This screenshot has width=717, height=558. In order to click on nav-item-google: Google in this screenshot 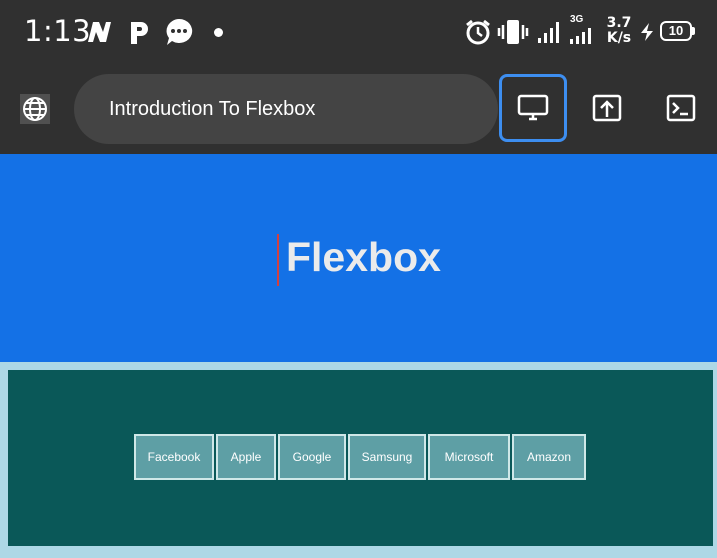, I will do `click(312, 457)`.